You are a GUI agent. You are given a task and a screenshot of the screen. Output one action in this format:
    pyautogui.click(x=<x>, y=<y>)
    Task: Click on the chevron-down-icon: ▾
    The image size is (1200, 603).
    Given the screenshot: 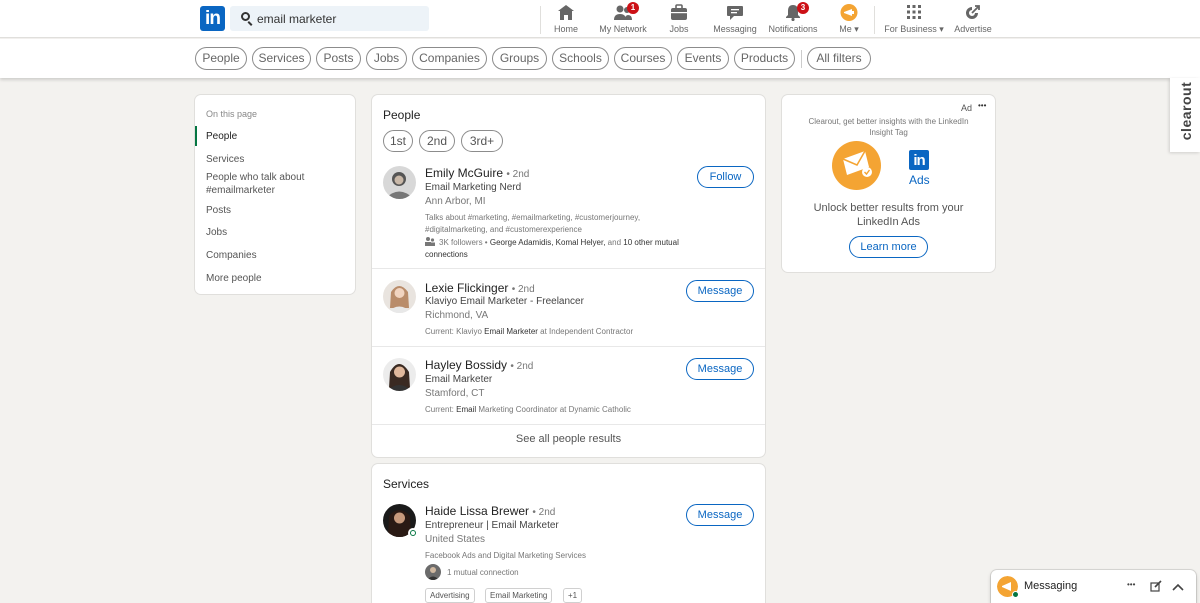 What is the action you would take?
    pyautogui.click(x=941, y=29)
    